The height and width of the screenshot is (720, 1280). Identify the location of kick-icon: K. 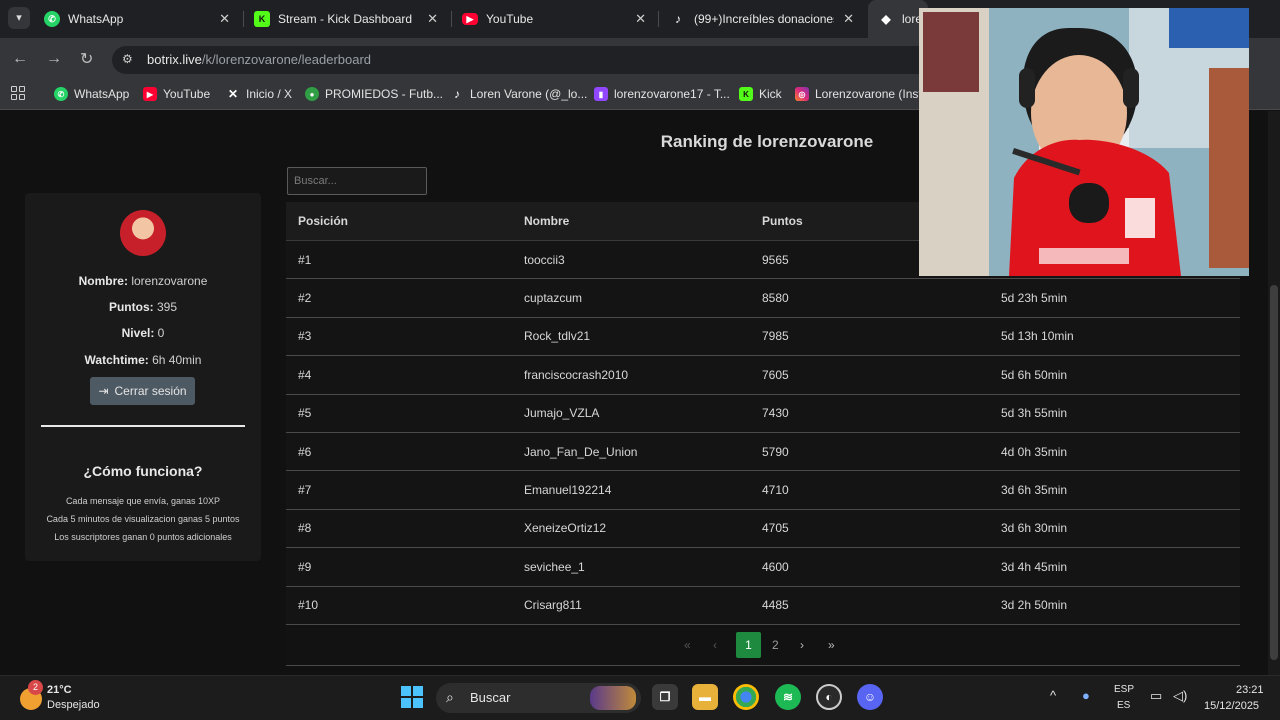
(746, 94).